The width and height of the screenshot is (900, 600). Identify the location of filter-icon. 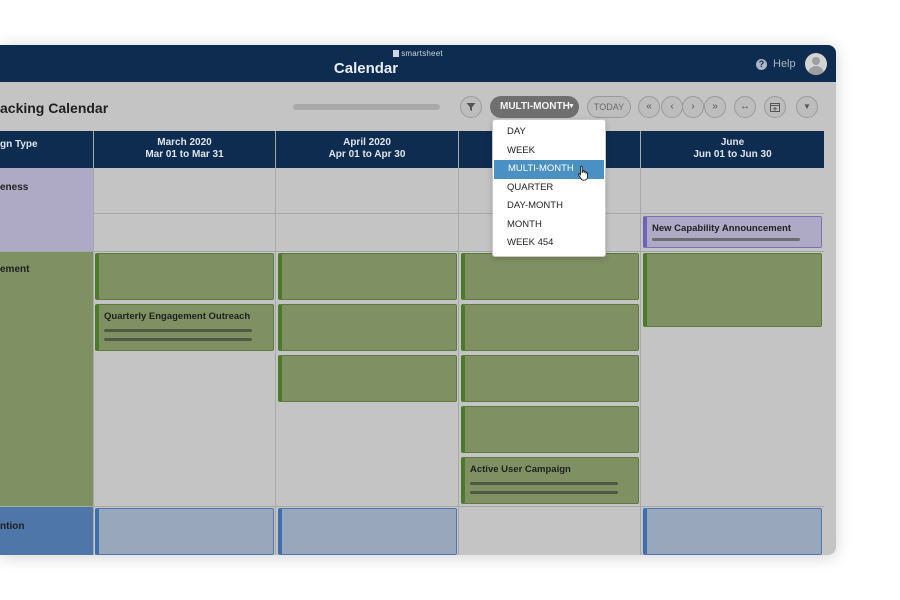
(471, 107).